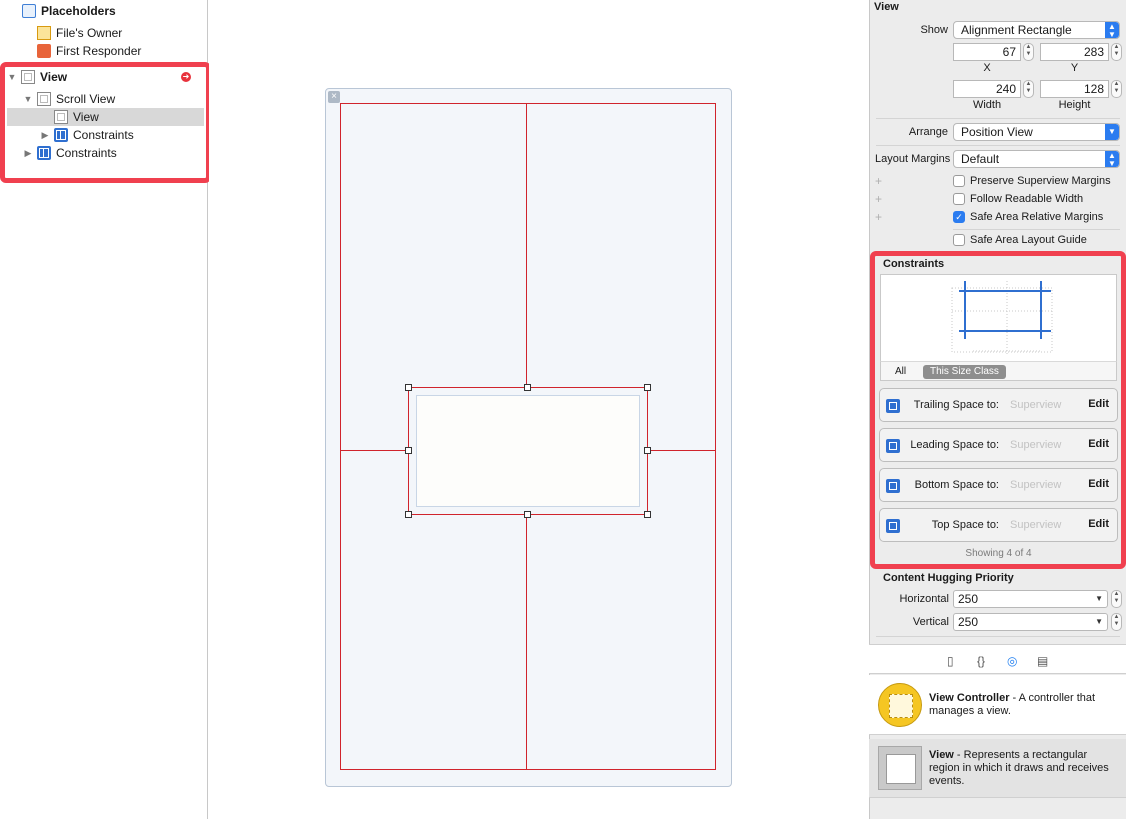 The height and width of the screenshot is (819, 1126). I want to click on arrange-label: Arrange, so click(928, 132).